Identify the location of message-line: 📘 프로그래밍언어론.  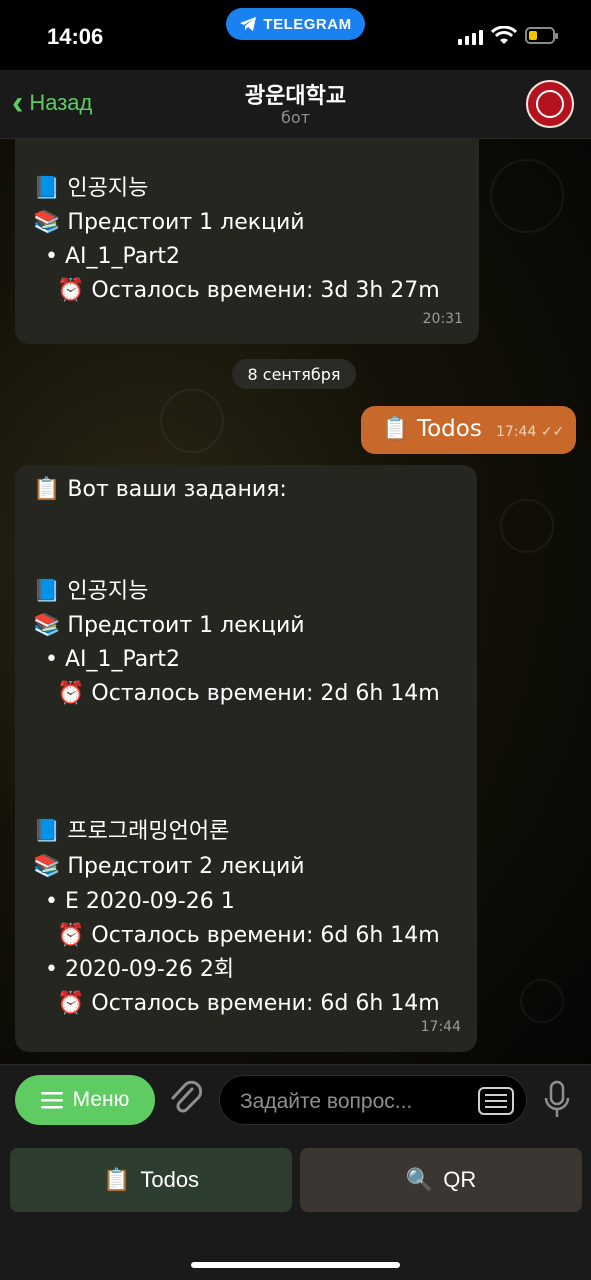
(131, 832).